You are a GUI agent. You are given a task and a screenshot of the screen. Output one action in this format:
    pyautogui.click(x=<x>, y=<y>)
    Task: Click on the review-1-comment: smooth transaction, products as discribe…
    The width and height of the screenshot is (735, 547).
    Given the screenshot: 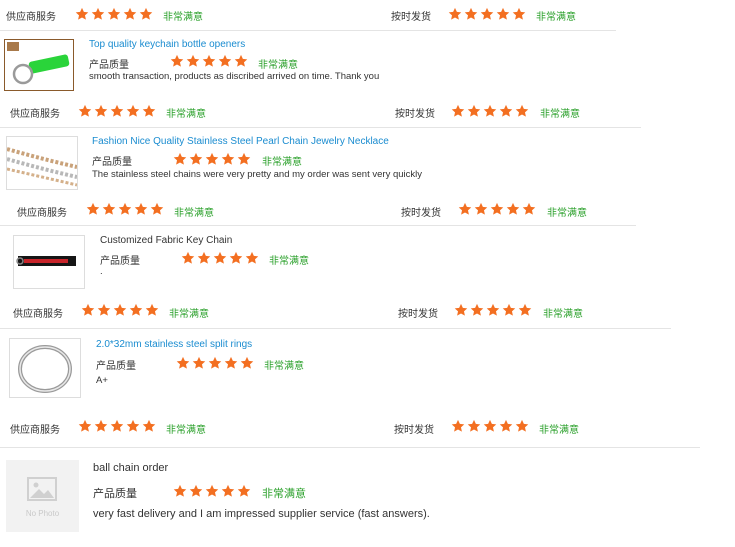 What is the action you would take?
    pyautogui.click(x=234, y=76)
    